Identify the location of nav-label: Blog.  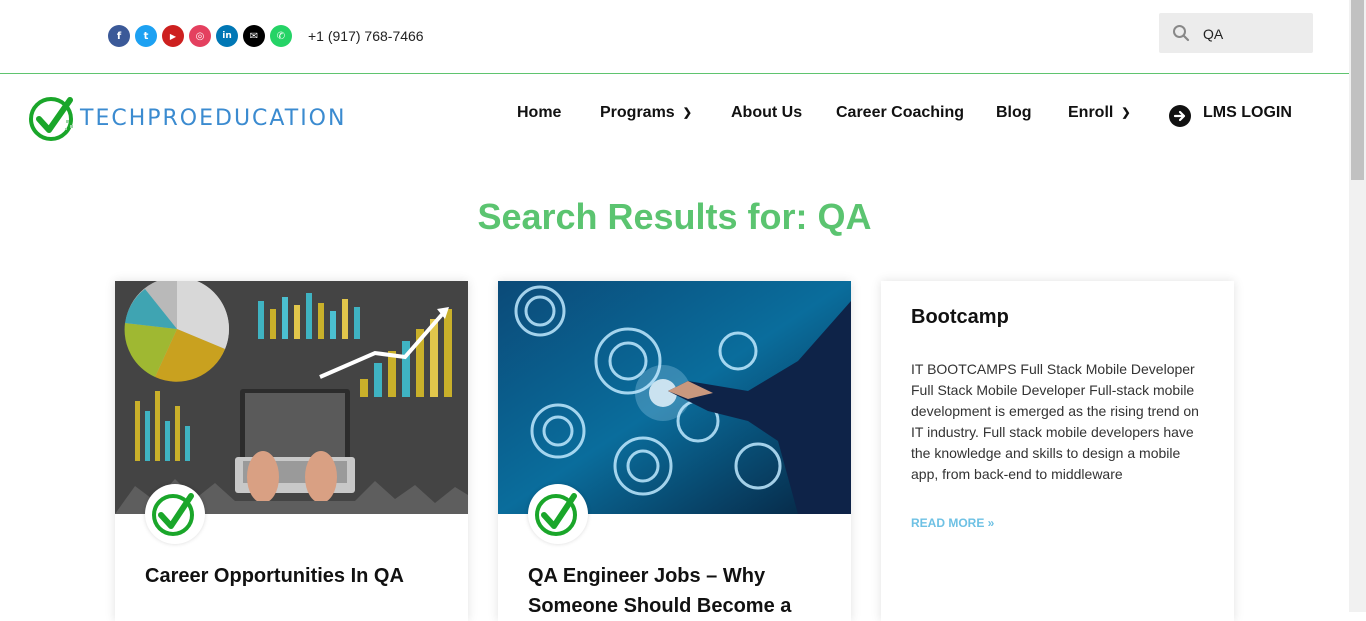
(1014, 112).